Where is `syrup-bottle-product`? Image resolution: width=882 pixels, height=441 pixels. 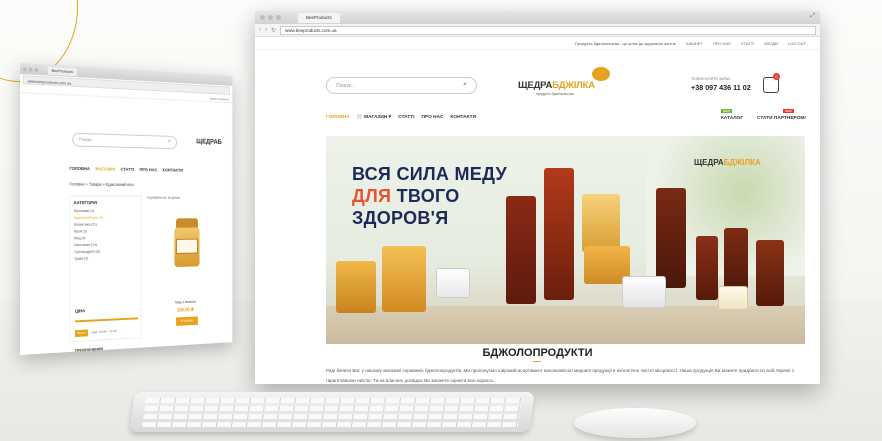 syrup-bottle-product is located at coordinates (559, 234).